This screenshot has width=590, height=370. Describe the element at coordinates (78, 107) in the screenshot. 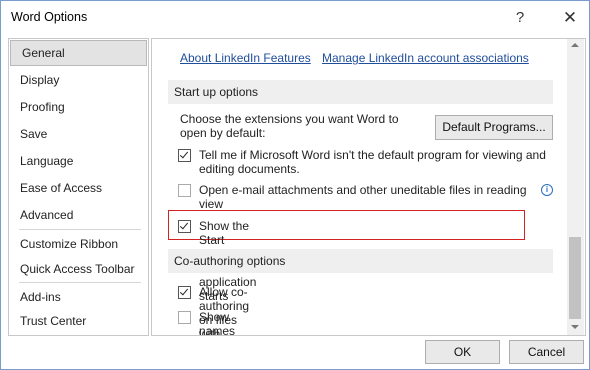

I see `nav-item-proofing: Proofing` at that location.